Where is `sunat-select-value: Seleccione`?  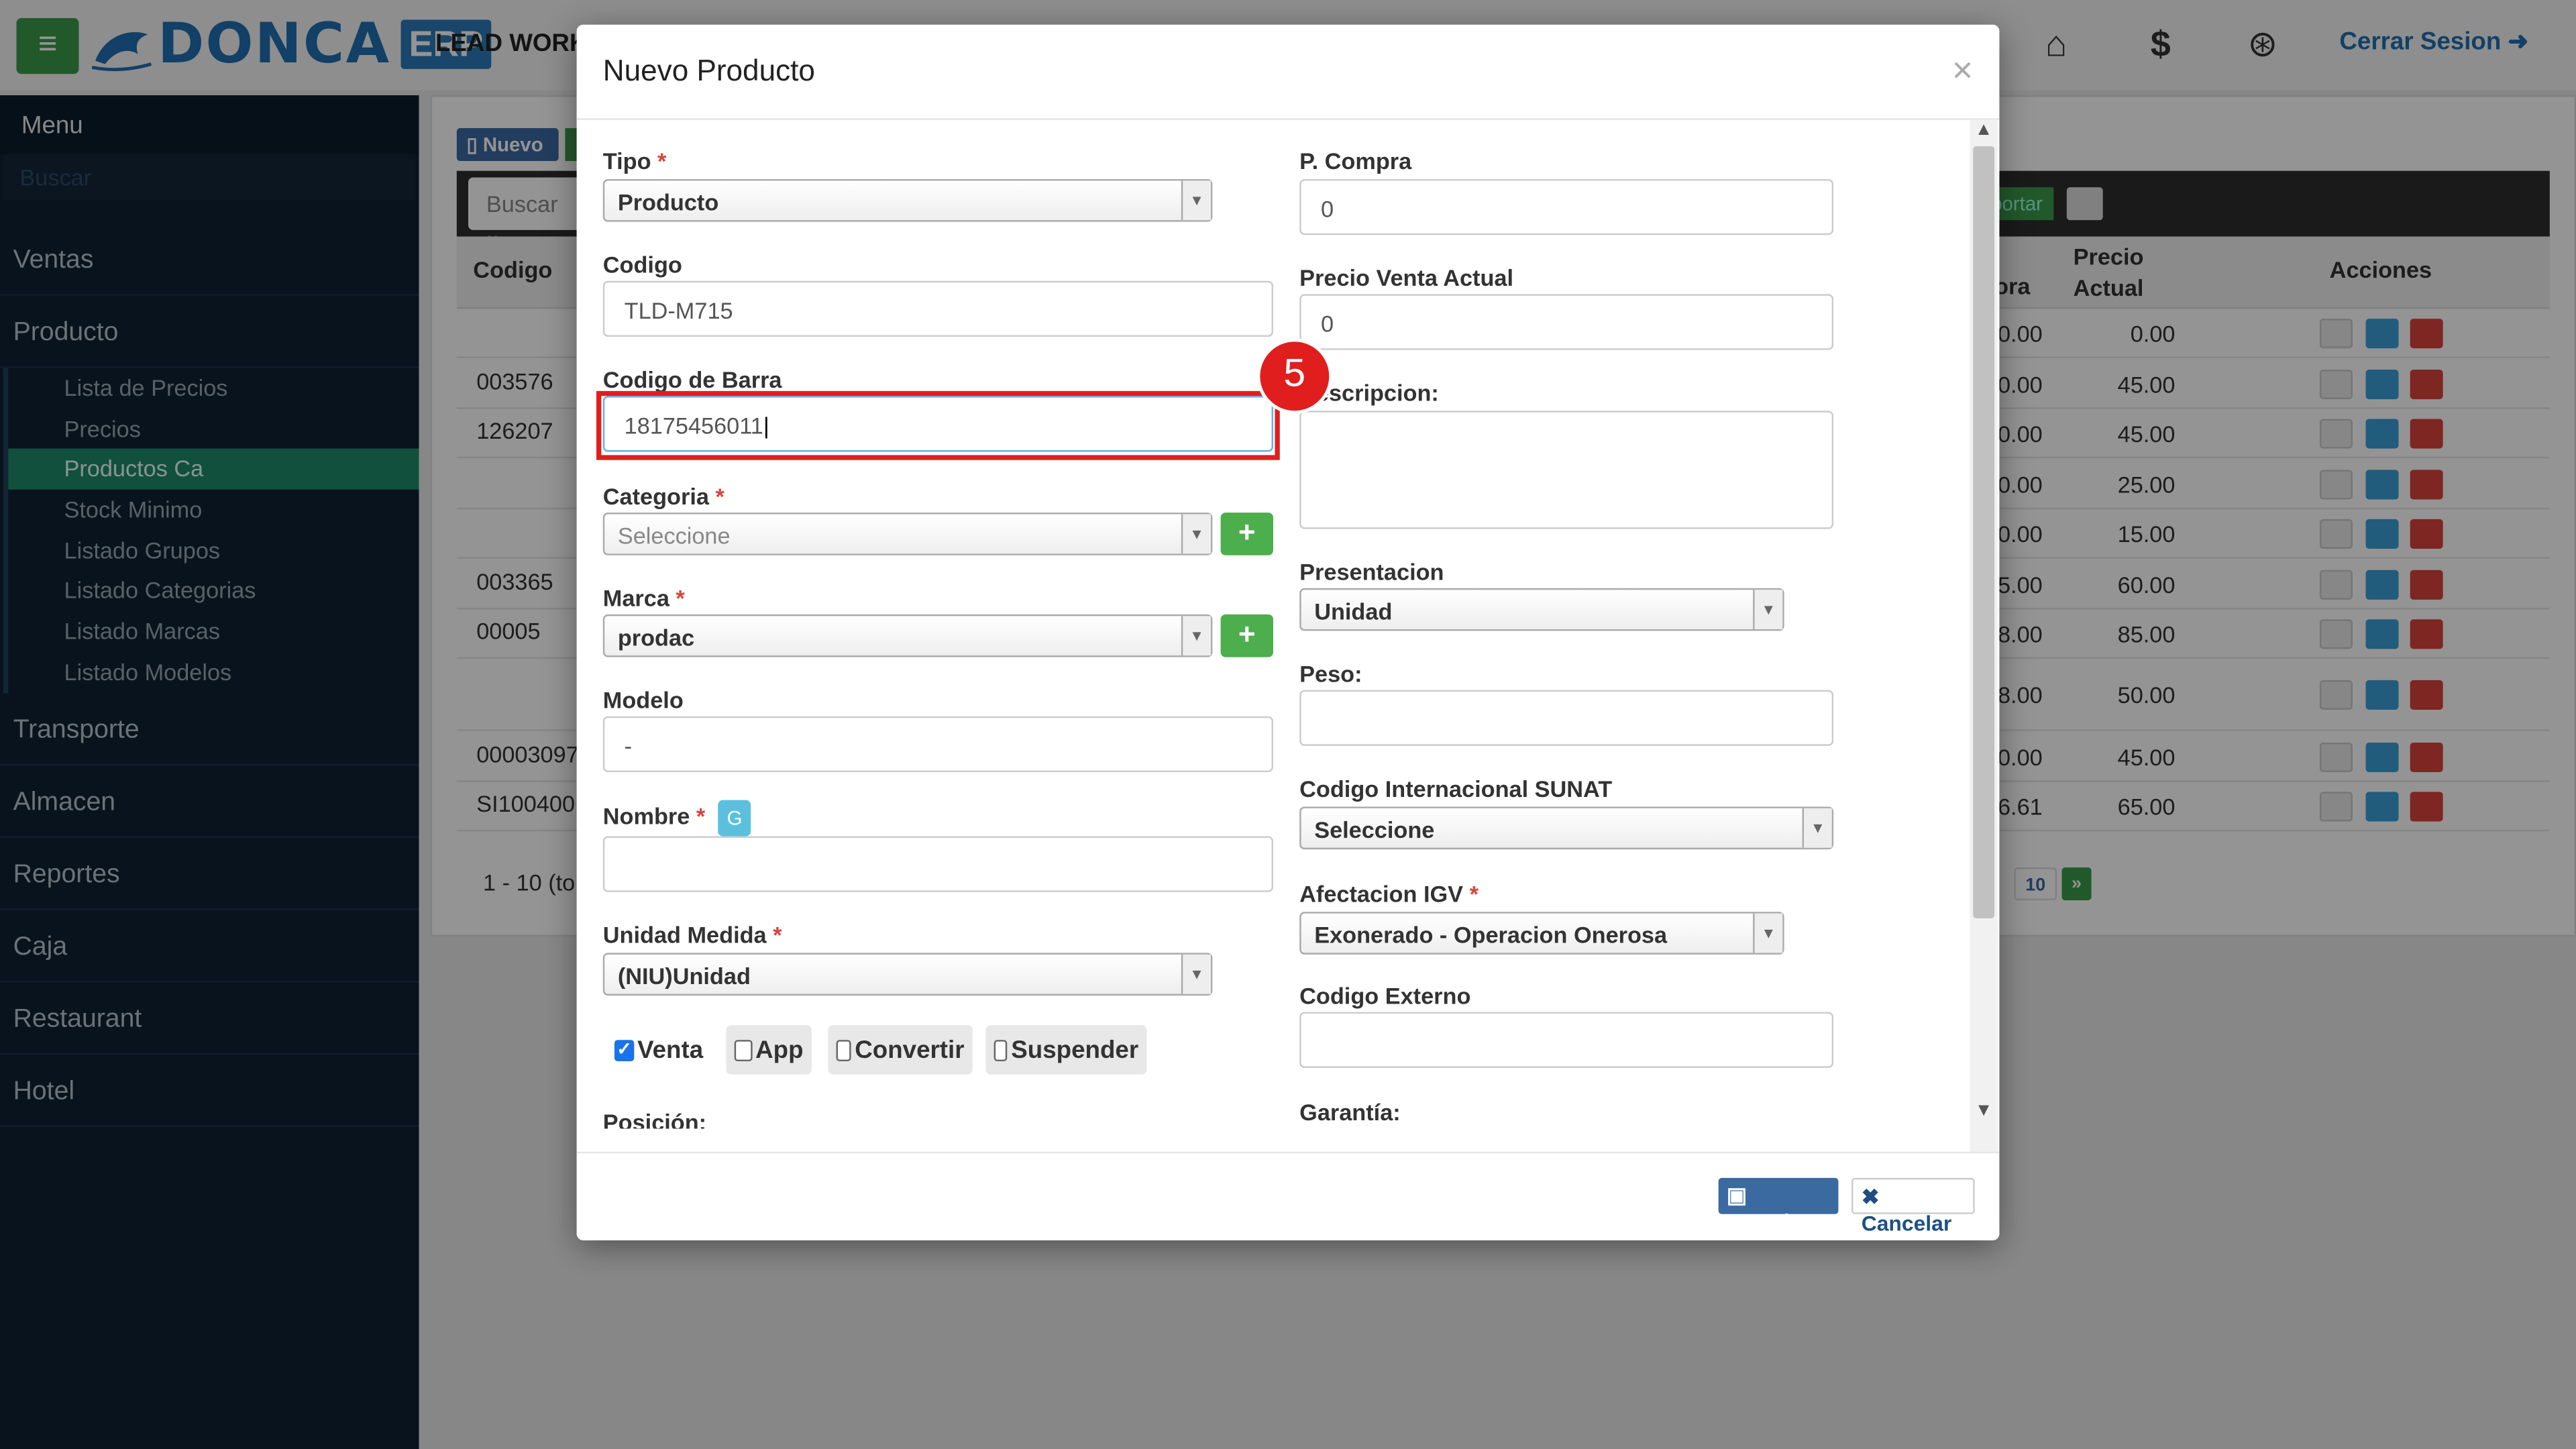 sunat-select-value: Seleccione is located at coordinates (1374, 829).